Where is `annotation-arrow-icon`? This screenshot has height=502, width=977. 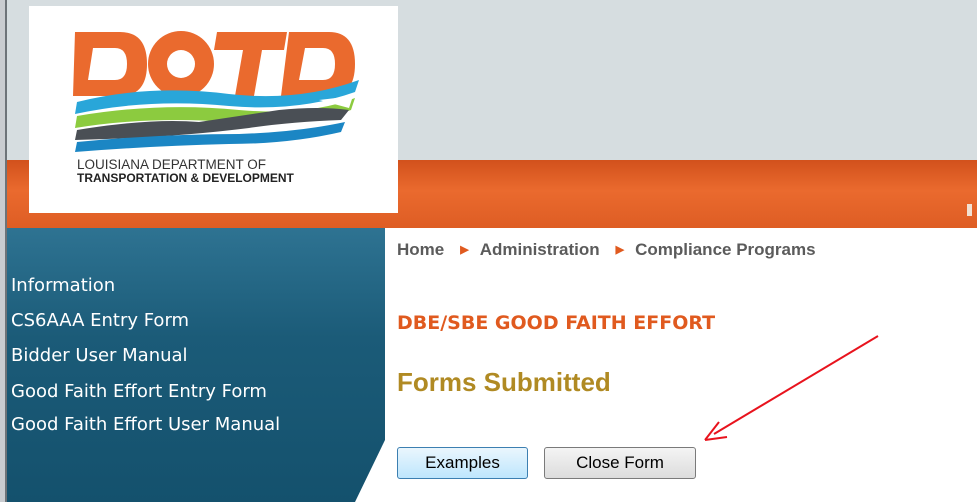
annotation-arrow-icon is located at coordinates (791, 388).